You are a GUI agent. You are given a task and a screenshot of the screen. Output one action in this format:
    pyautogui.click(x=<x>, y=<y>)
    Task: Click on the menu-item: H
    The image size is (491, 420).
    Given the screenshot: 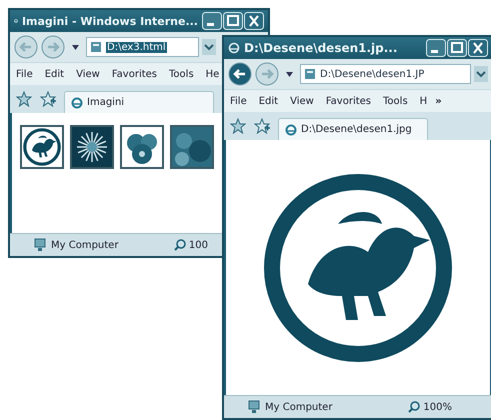 What is the action you would take?
    pyautogui.click(x=424, y=101)
    